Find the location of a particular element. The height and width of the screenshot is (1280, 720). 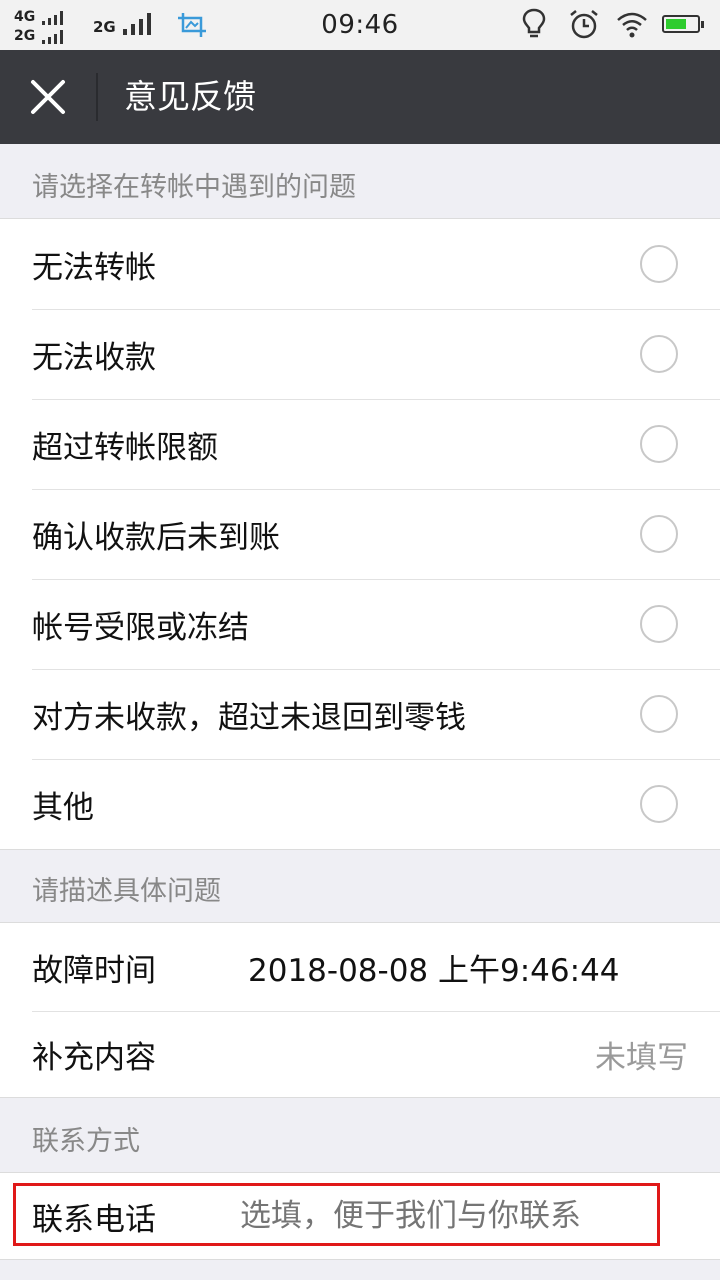

option-label: 无法转帐 is located at coordinates (94, 267).